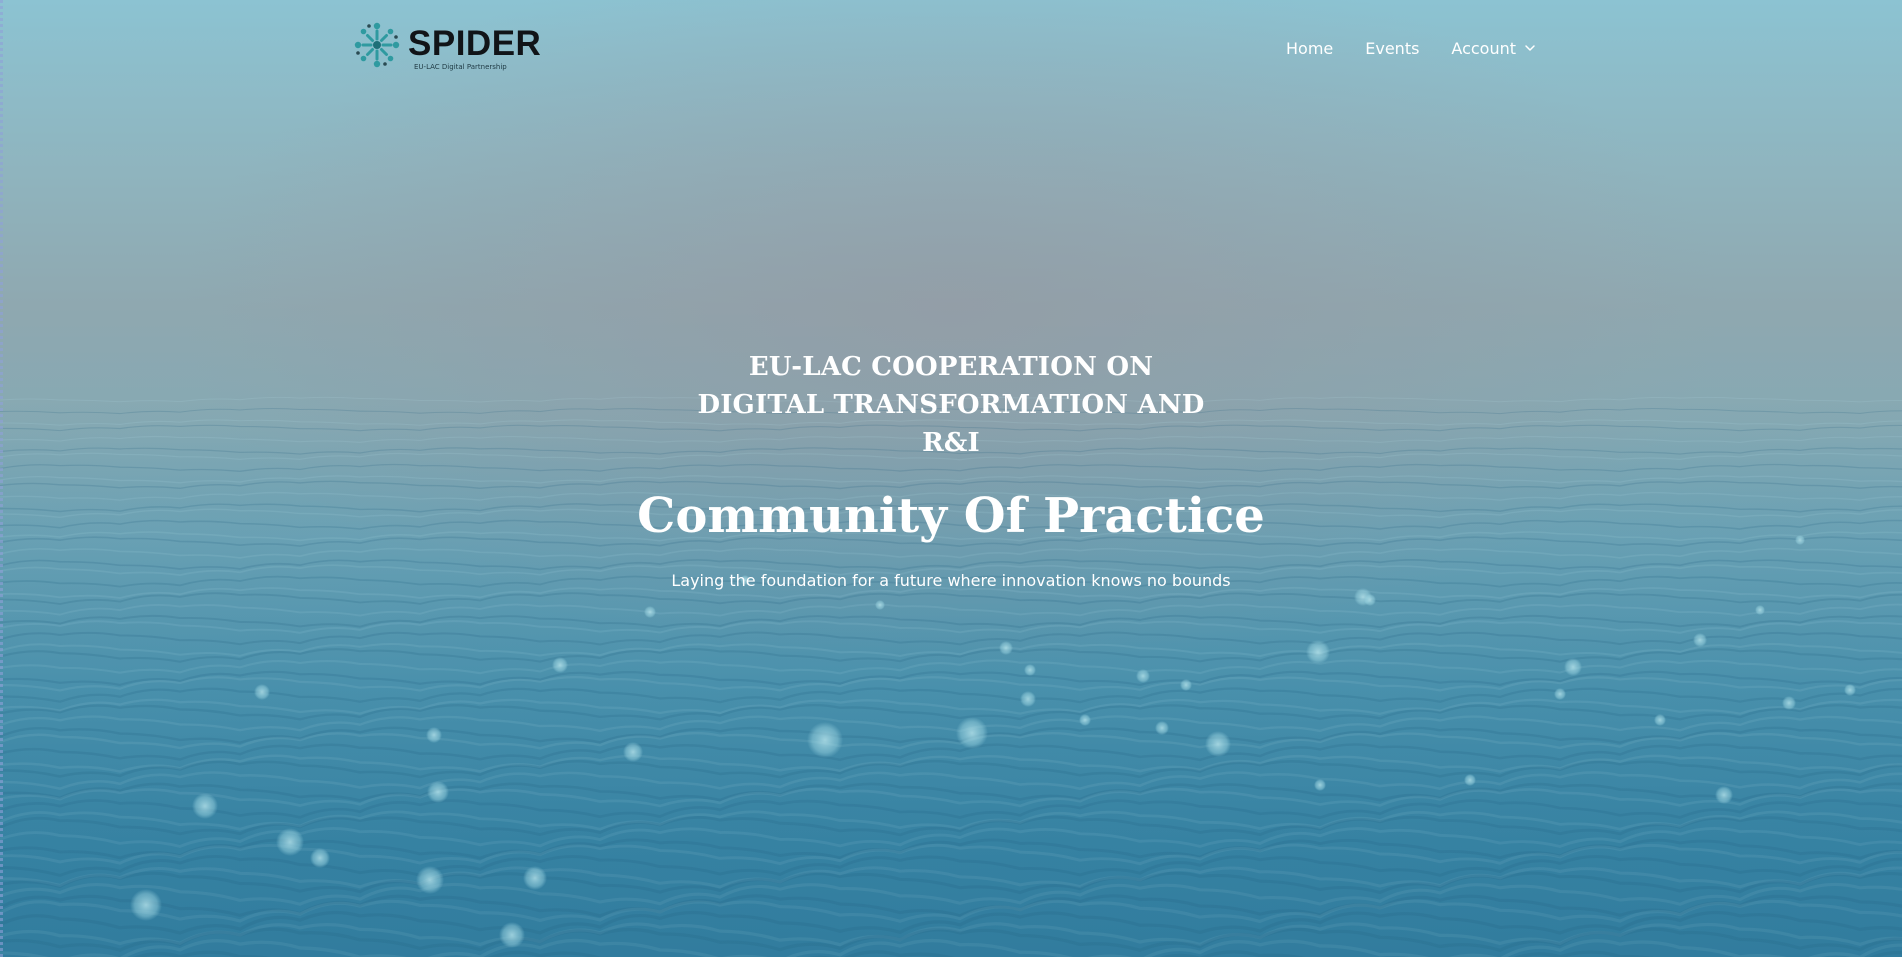  I want to click on nav-link-account: Account, so click(1493, 48).